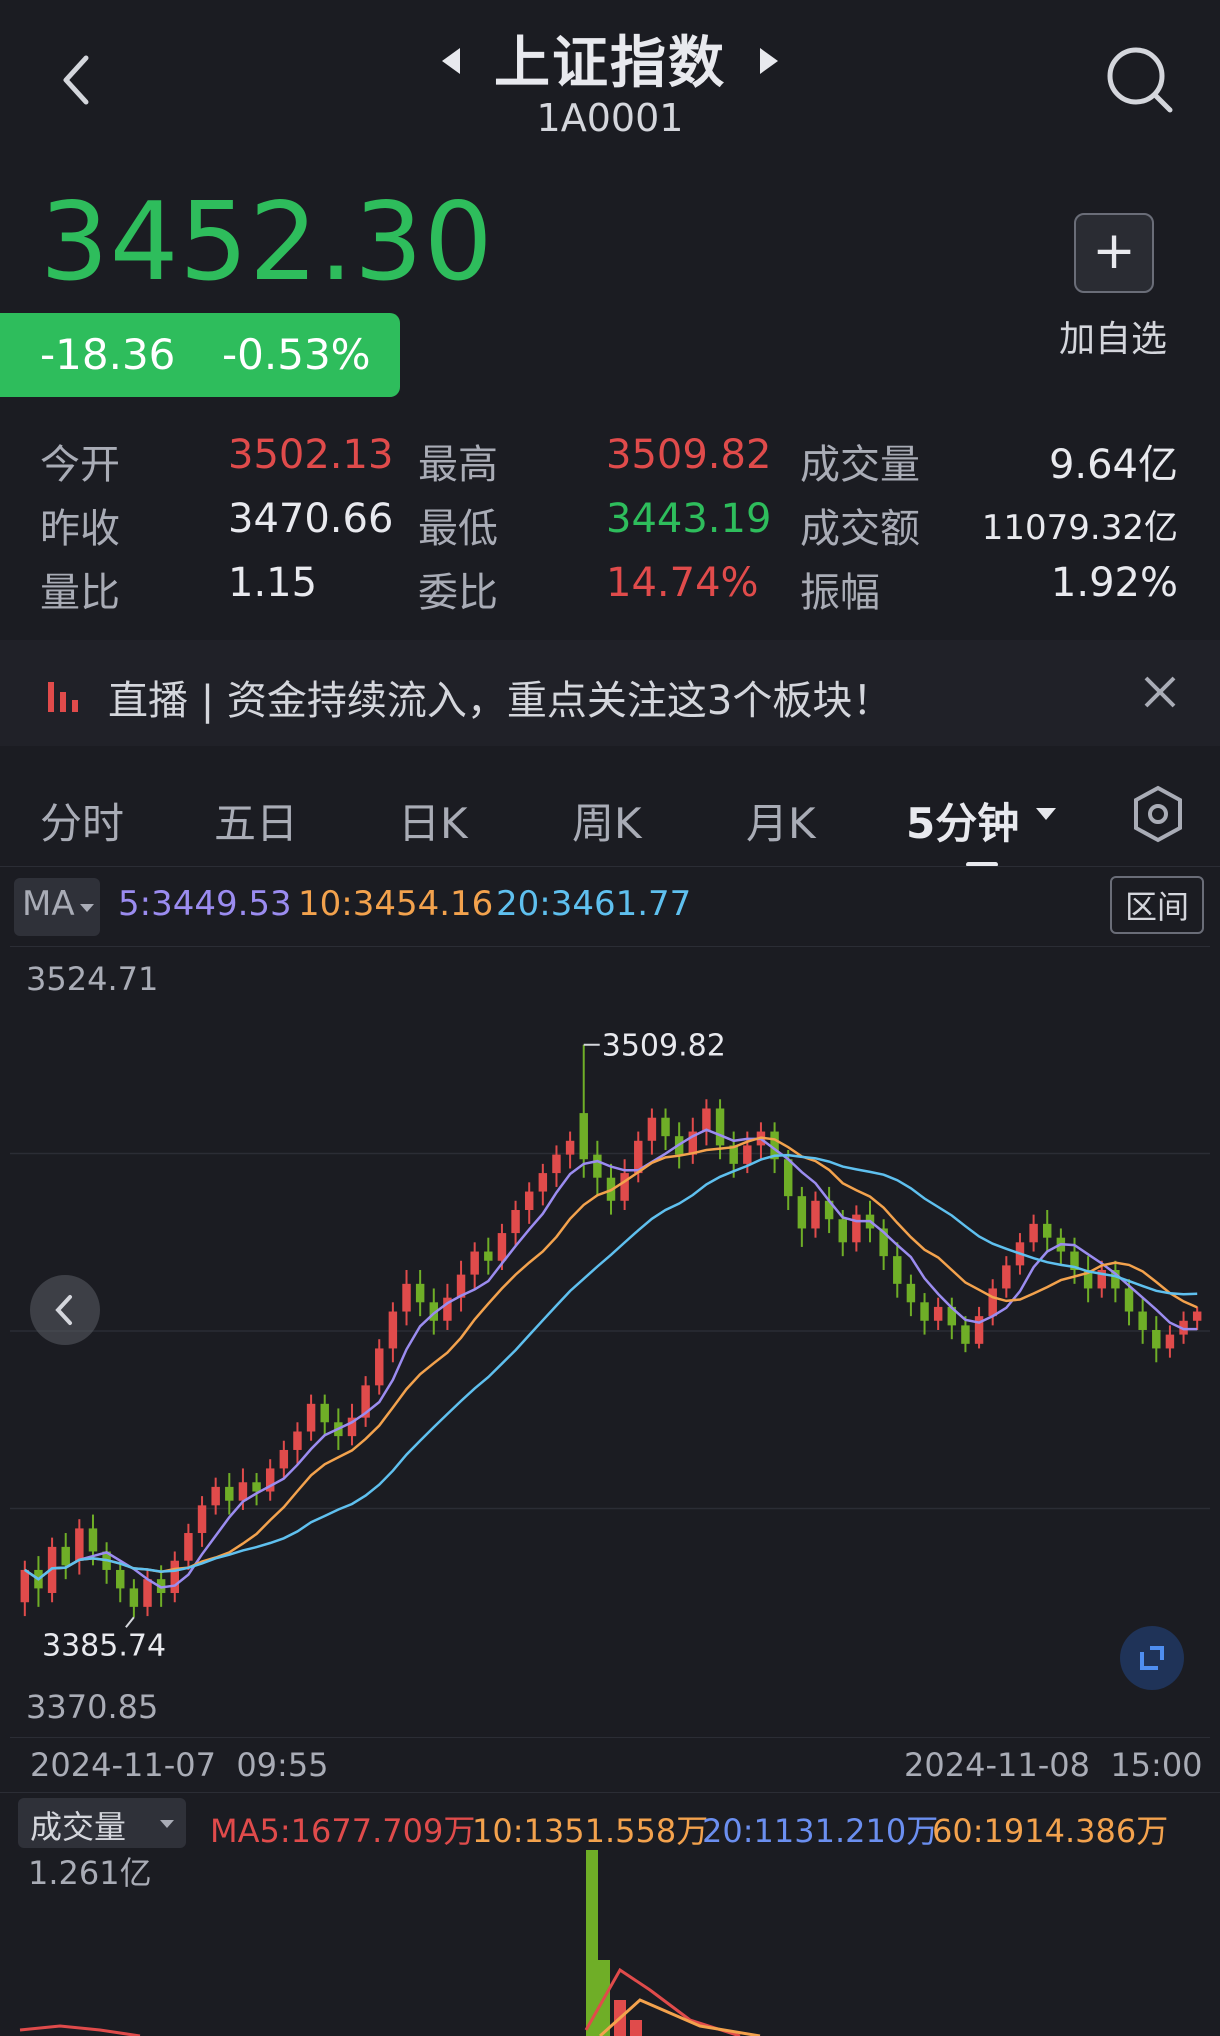 The image size is (1220, 2036). I want to click on tab-five-day: 五日, so click(256, 820).